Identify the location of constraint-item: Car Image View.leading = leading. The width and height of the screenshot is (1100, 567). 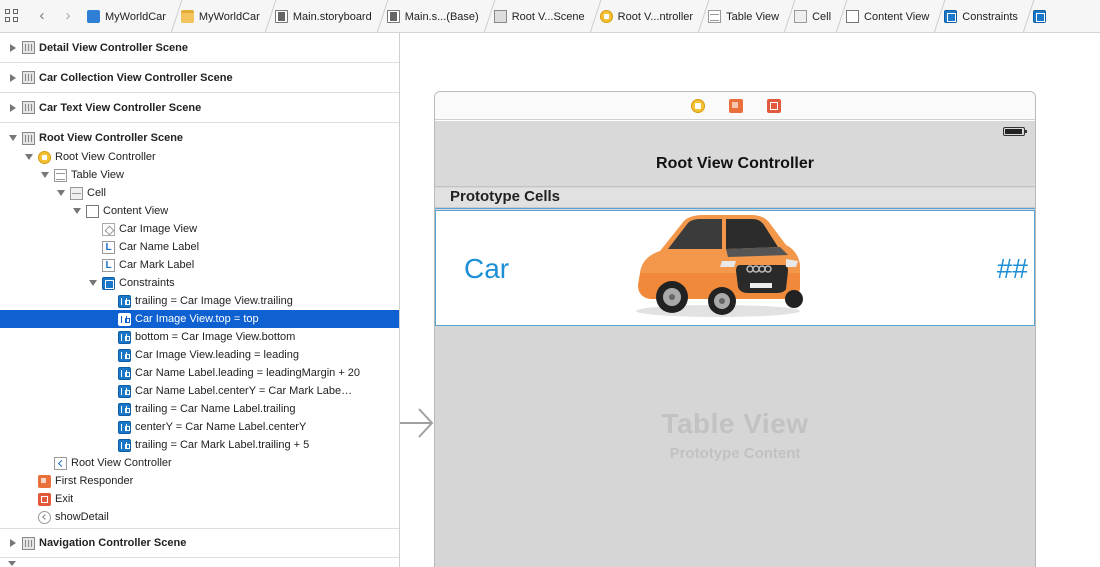
(199, 355).